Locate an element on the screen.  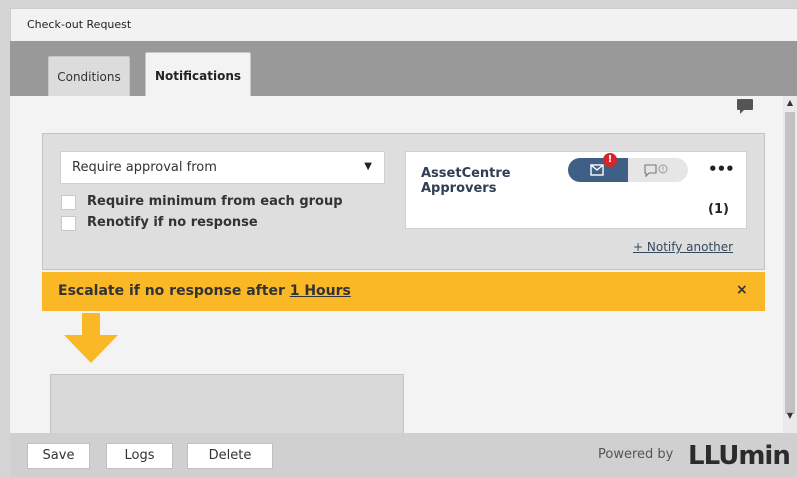
window-title: Check-out Request is located at coordinates (79, 24).